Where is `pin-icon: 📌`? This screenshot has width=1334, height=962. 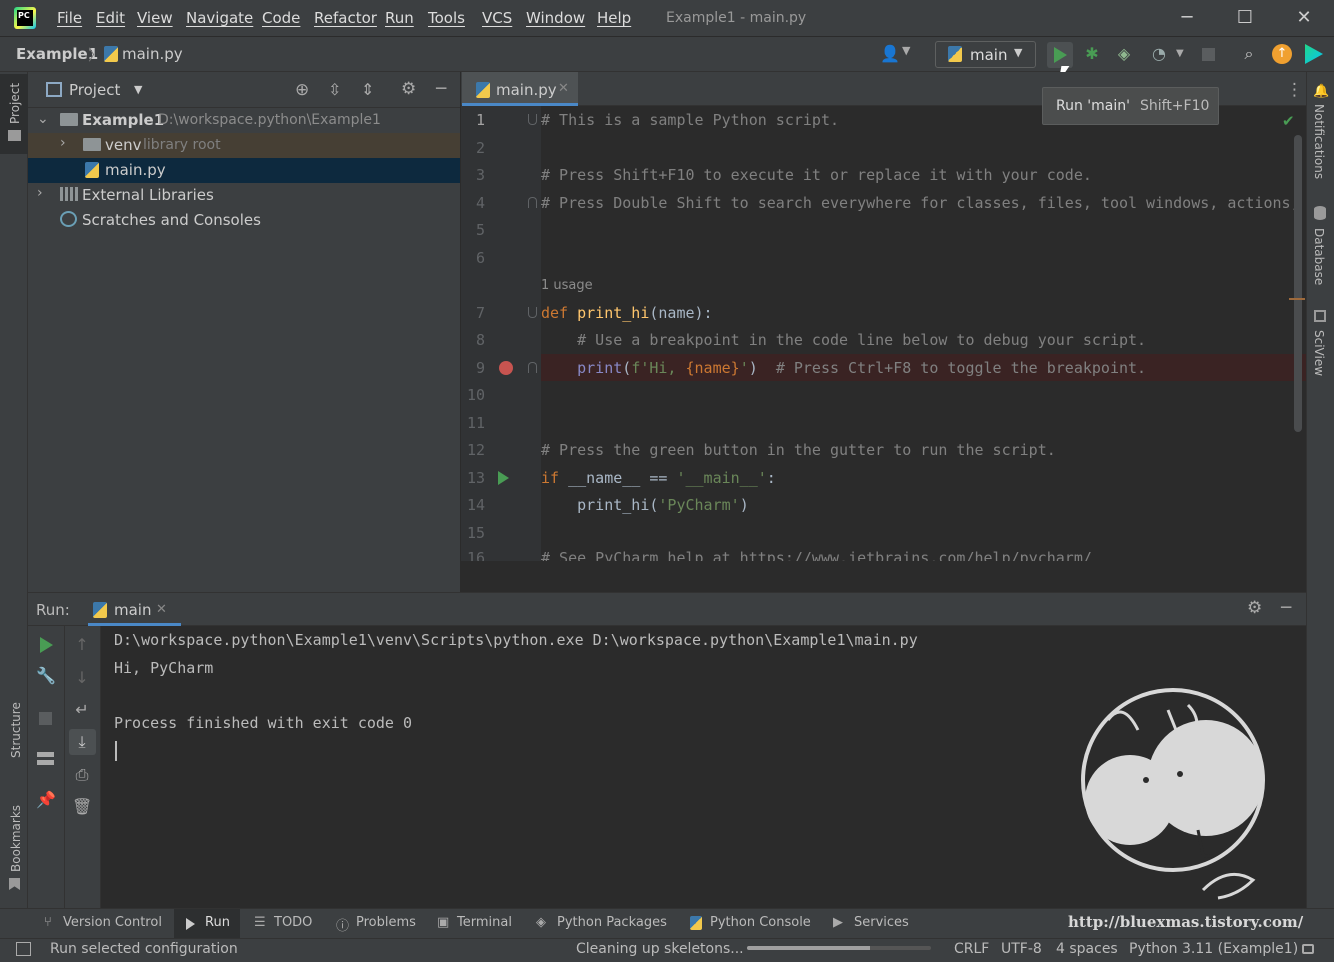 pin-icon: 📌 is located at coordinates (46, 800).